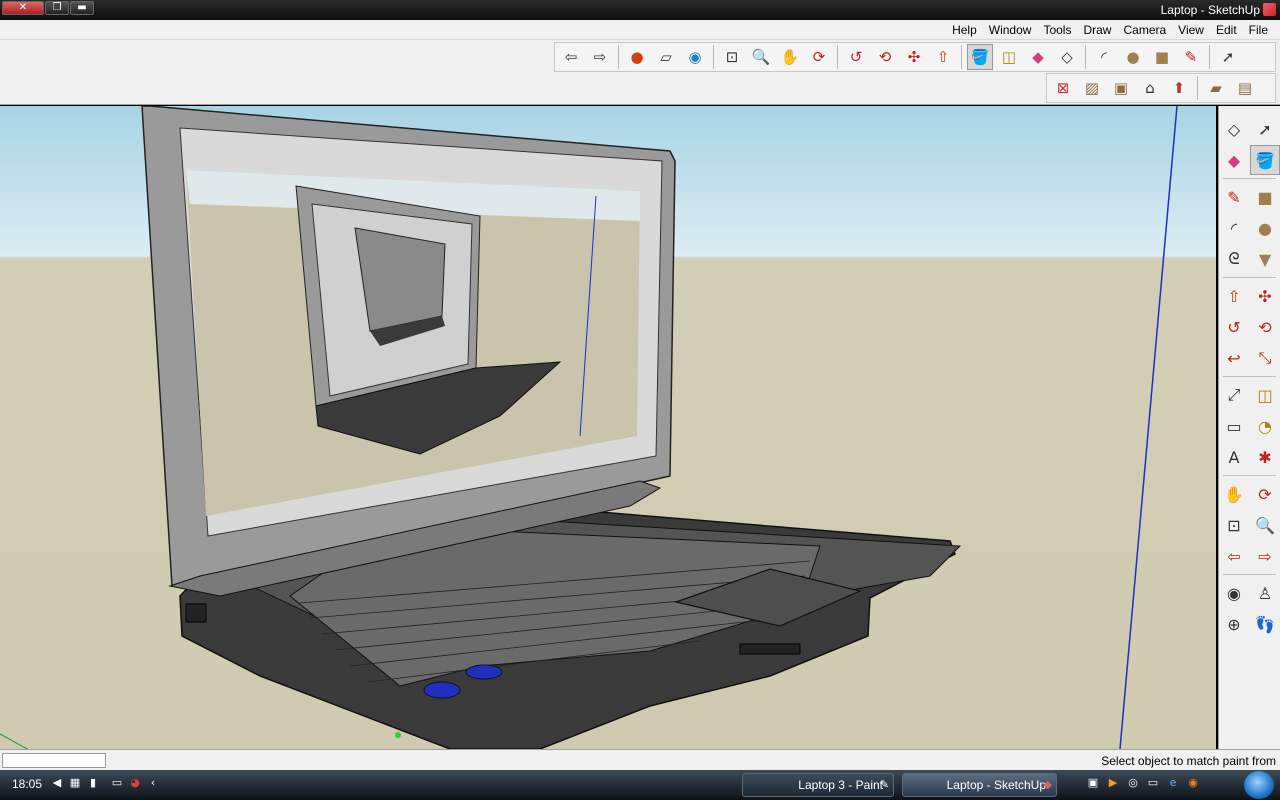  I want to click on back-view-icon: ▣, so click(1121, 88).